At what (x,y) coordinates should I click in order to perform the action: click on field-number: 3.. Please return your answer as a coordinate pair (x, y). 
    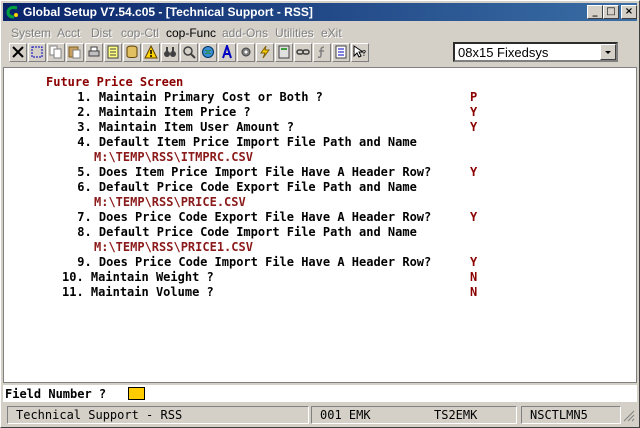
    Looking at the image, I should click on (81, 127).